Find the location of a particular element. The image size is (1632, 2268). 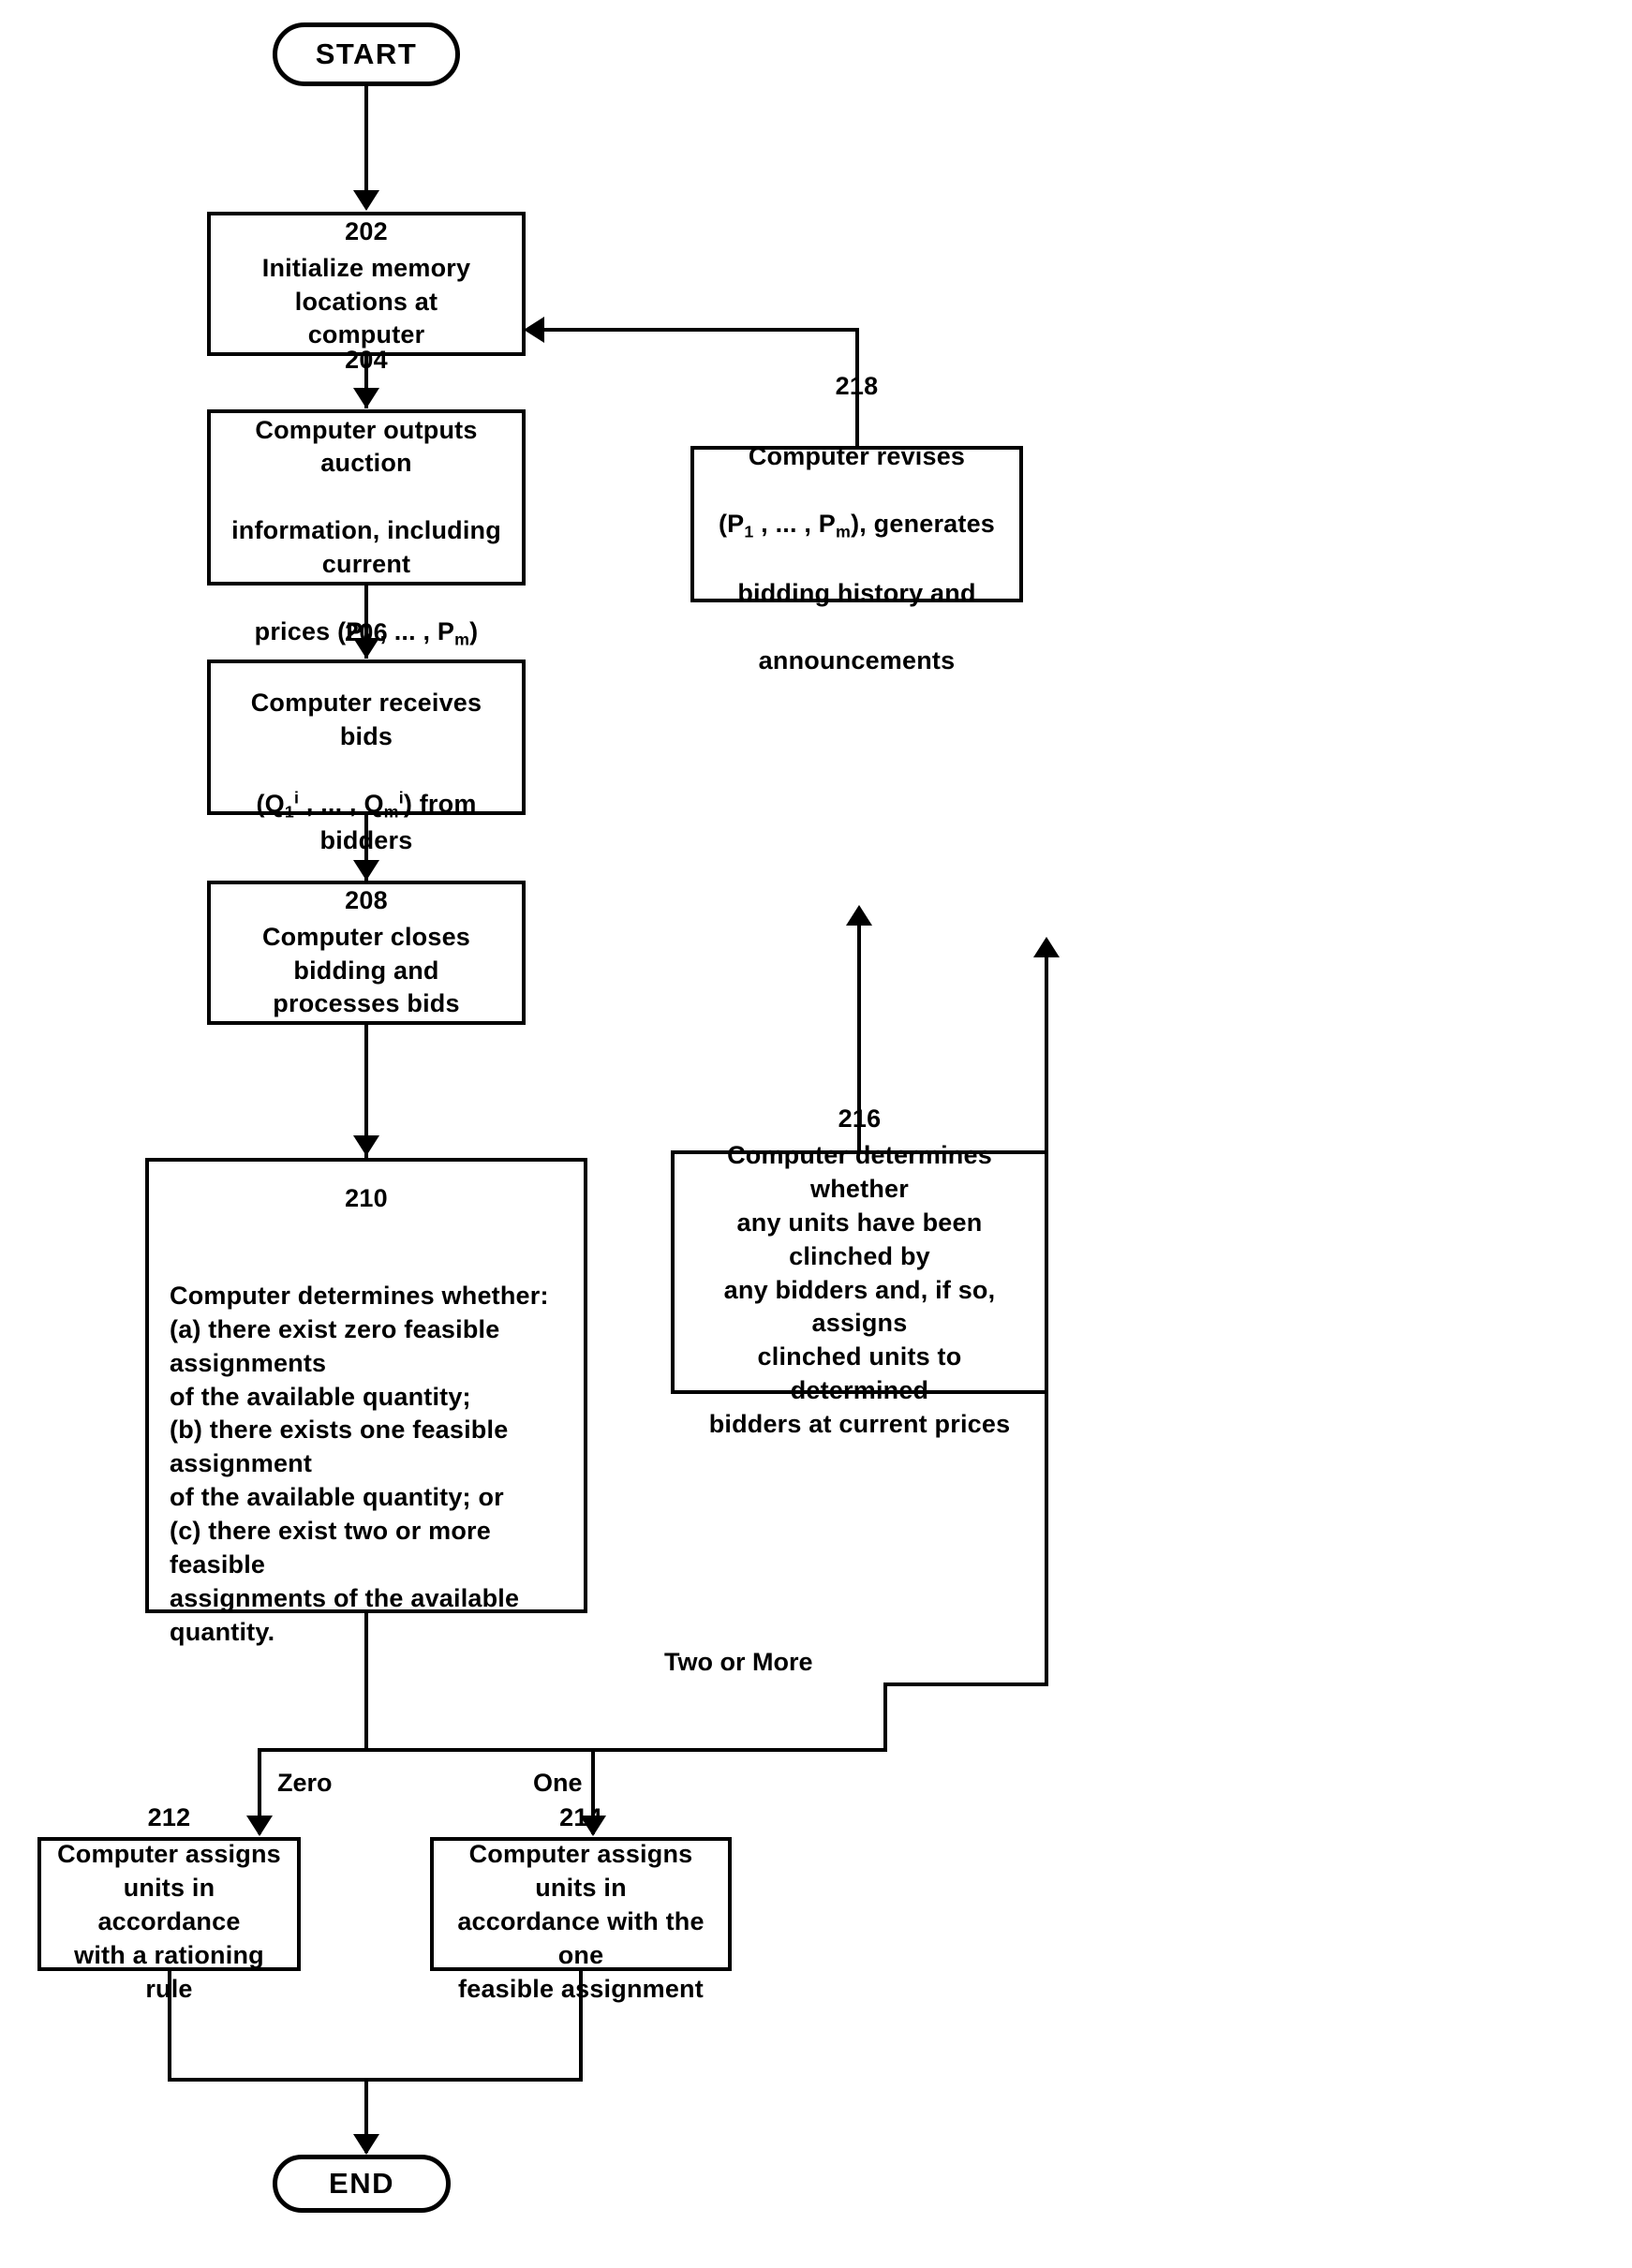

node-206-sub-m: m is located at coordinates (391, 812).